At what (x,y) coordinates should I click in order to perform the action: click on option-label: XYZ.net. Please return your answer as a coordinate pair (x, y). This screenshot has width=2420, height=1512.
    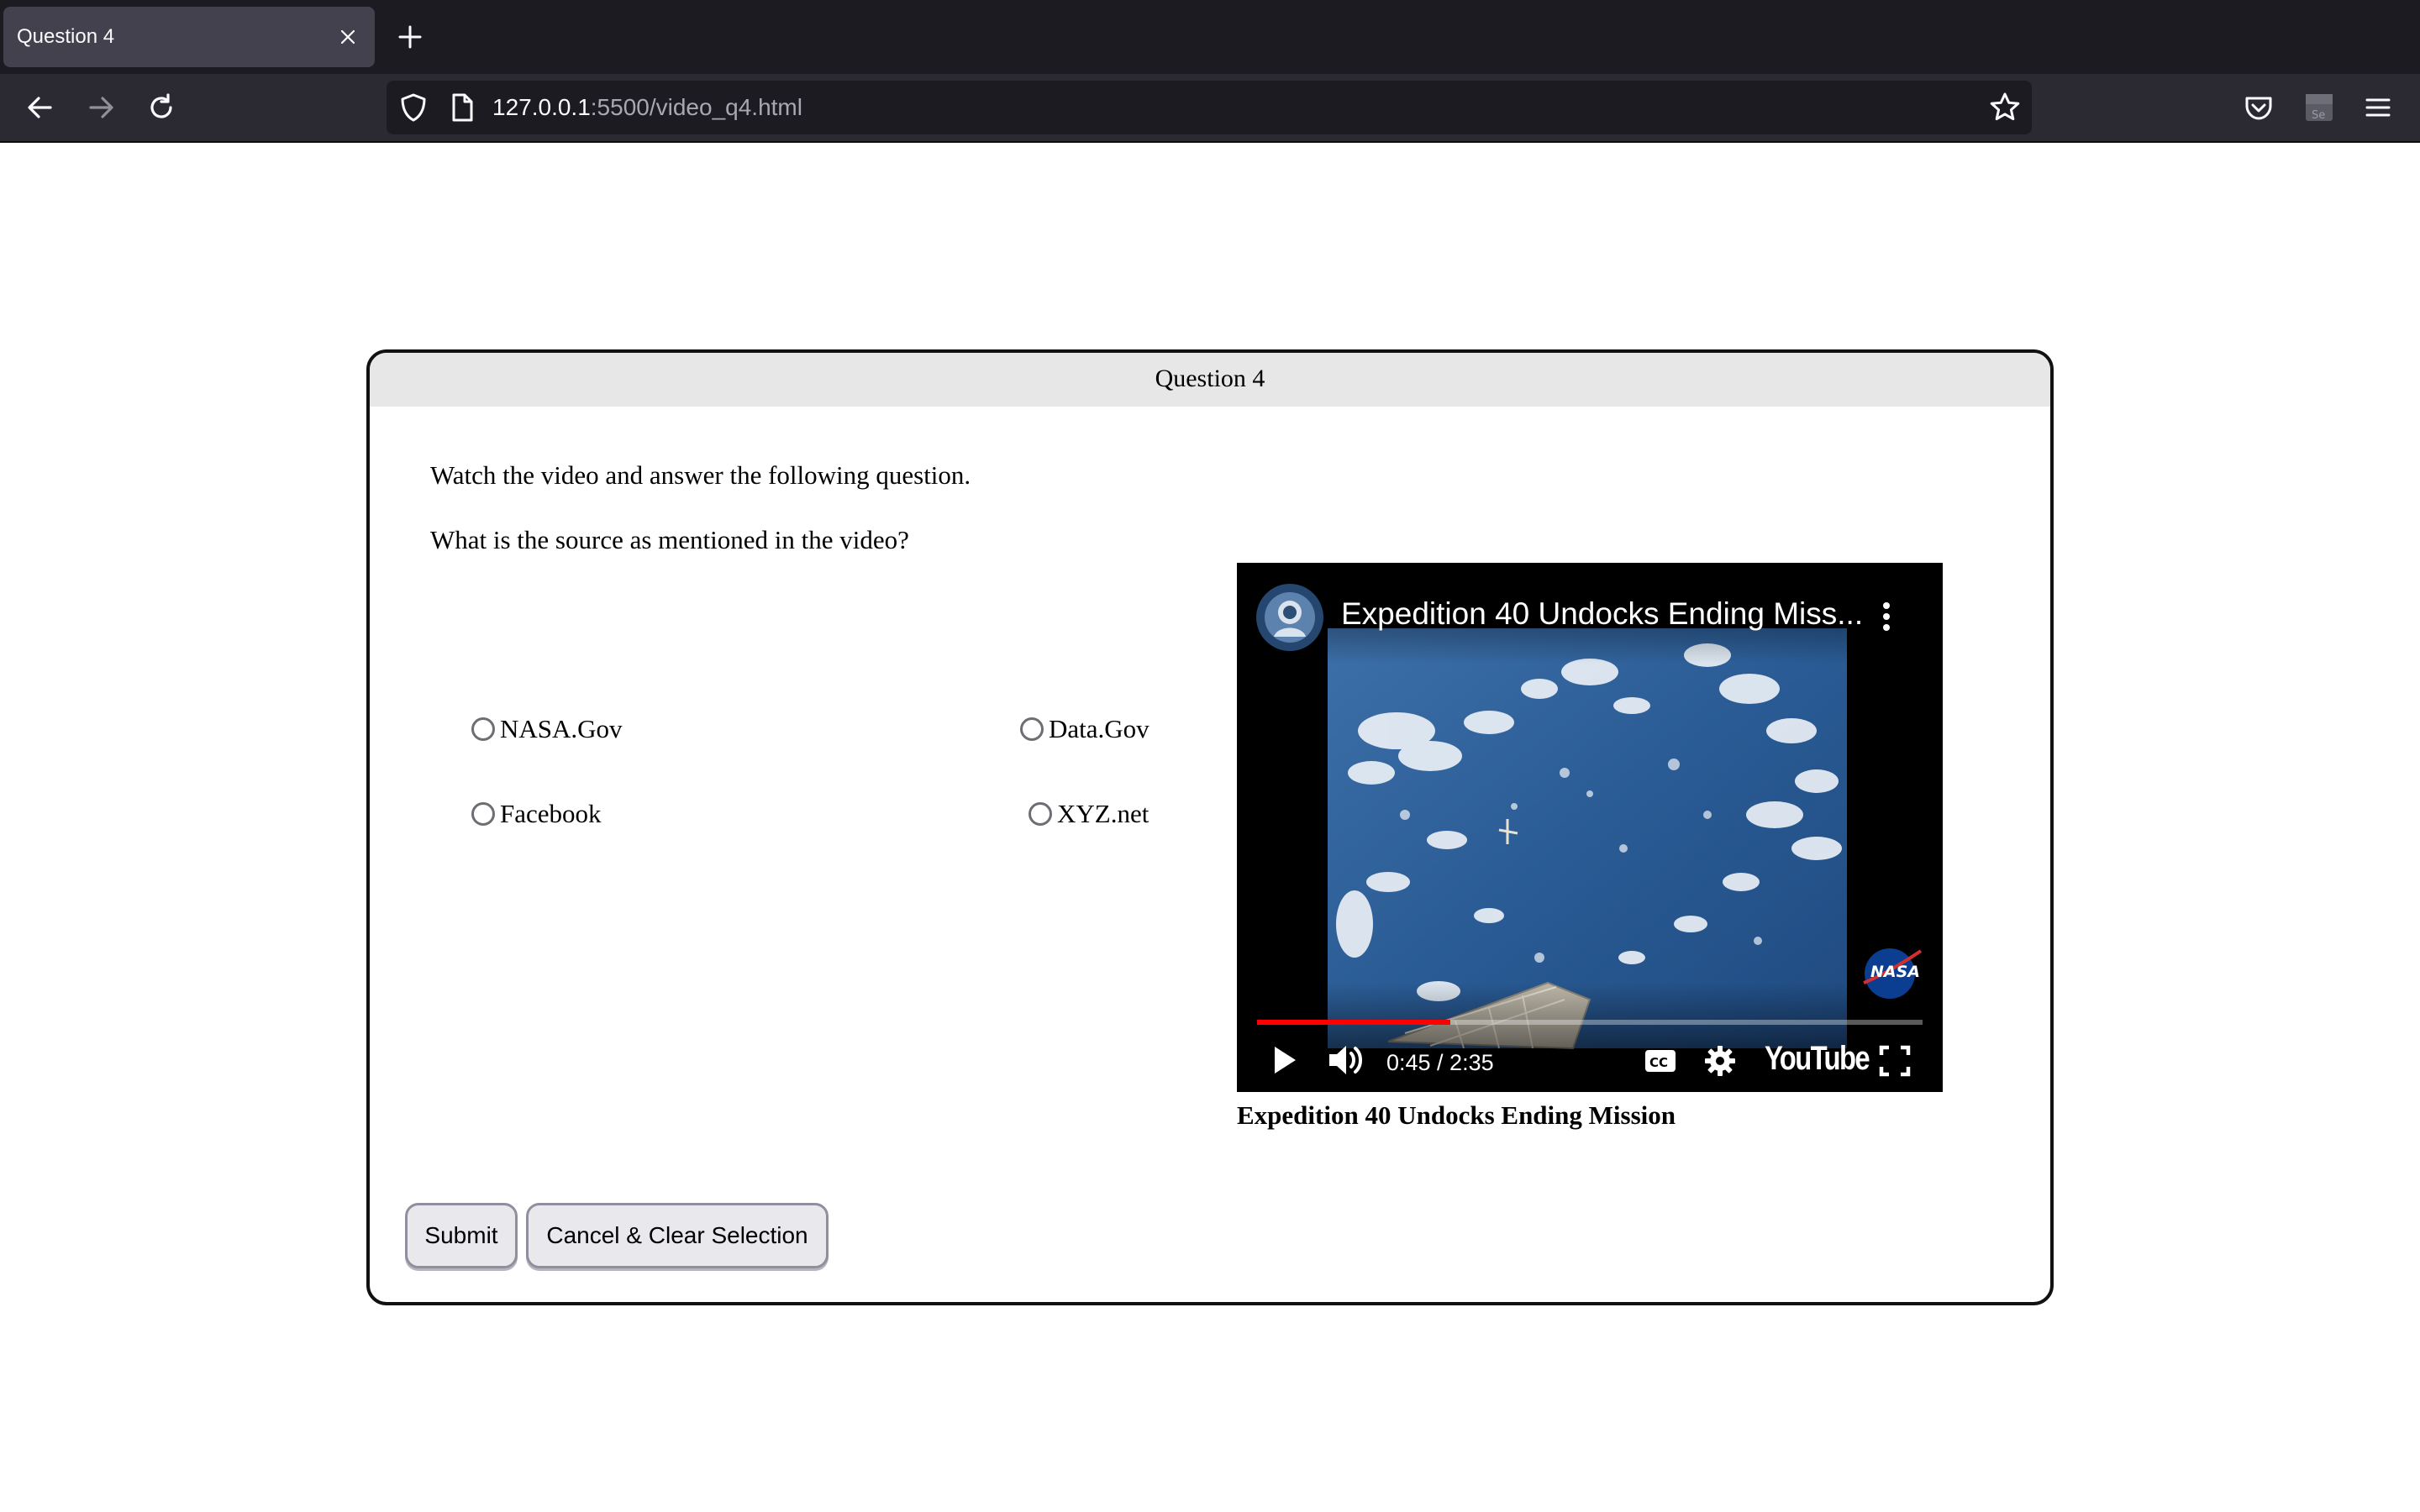
    Looking at the image, I should click on (1104, 813).